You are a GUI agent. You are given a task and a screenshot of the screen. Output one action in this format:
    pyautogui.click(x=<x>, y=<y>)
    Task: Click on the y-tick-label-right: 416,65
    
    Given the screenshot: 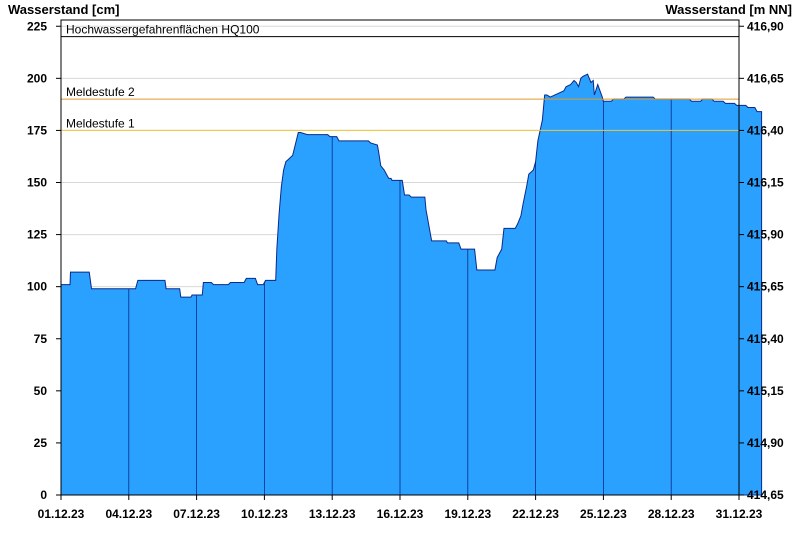 What is the action you would take?
    pyautogui.click(x=765, y=78)
    